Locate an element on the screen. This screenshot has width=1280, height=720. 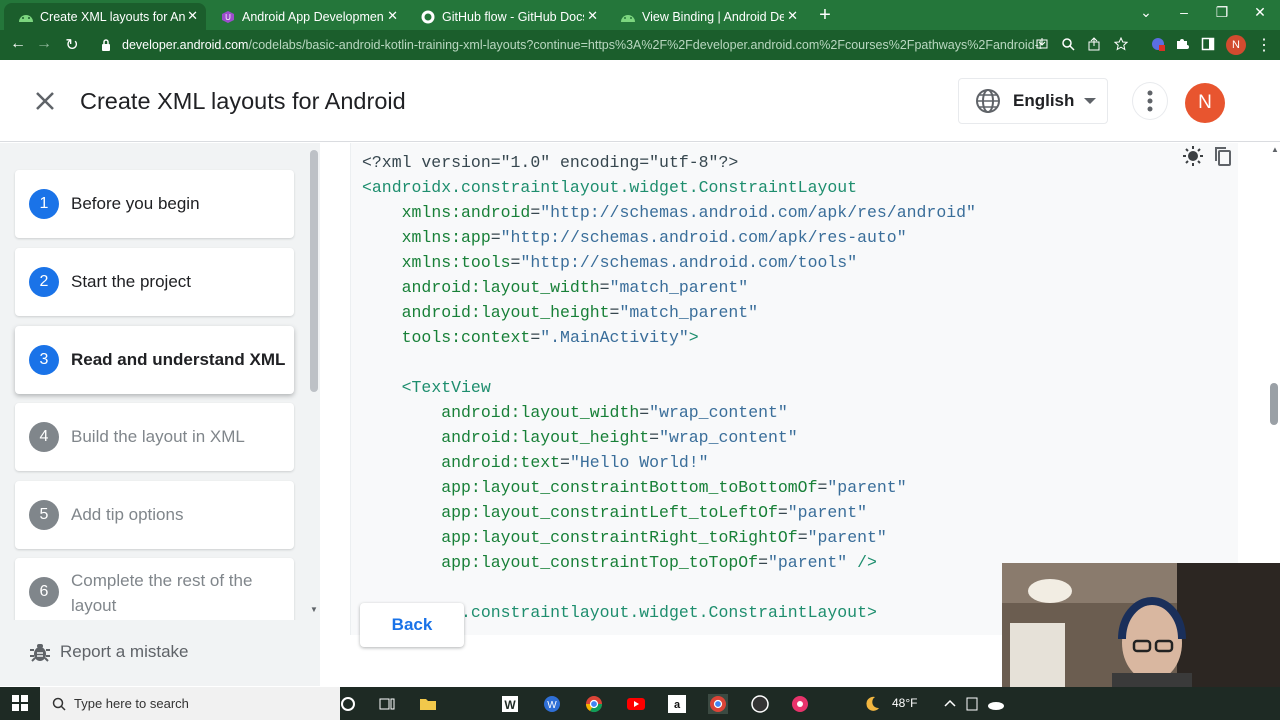
code-line: <?xml version="1.0" encoding="utf-8"?> is located at coordinates (550, 162).